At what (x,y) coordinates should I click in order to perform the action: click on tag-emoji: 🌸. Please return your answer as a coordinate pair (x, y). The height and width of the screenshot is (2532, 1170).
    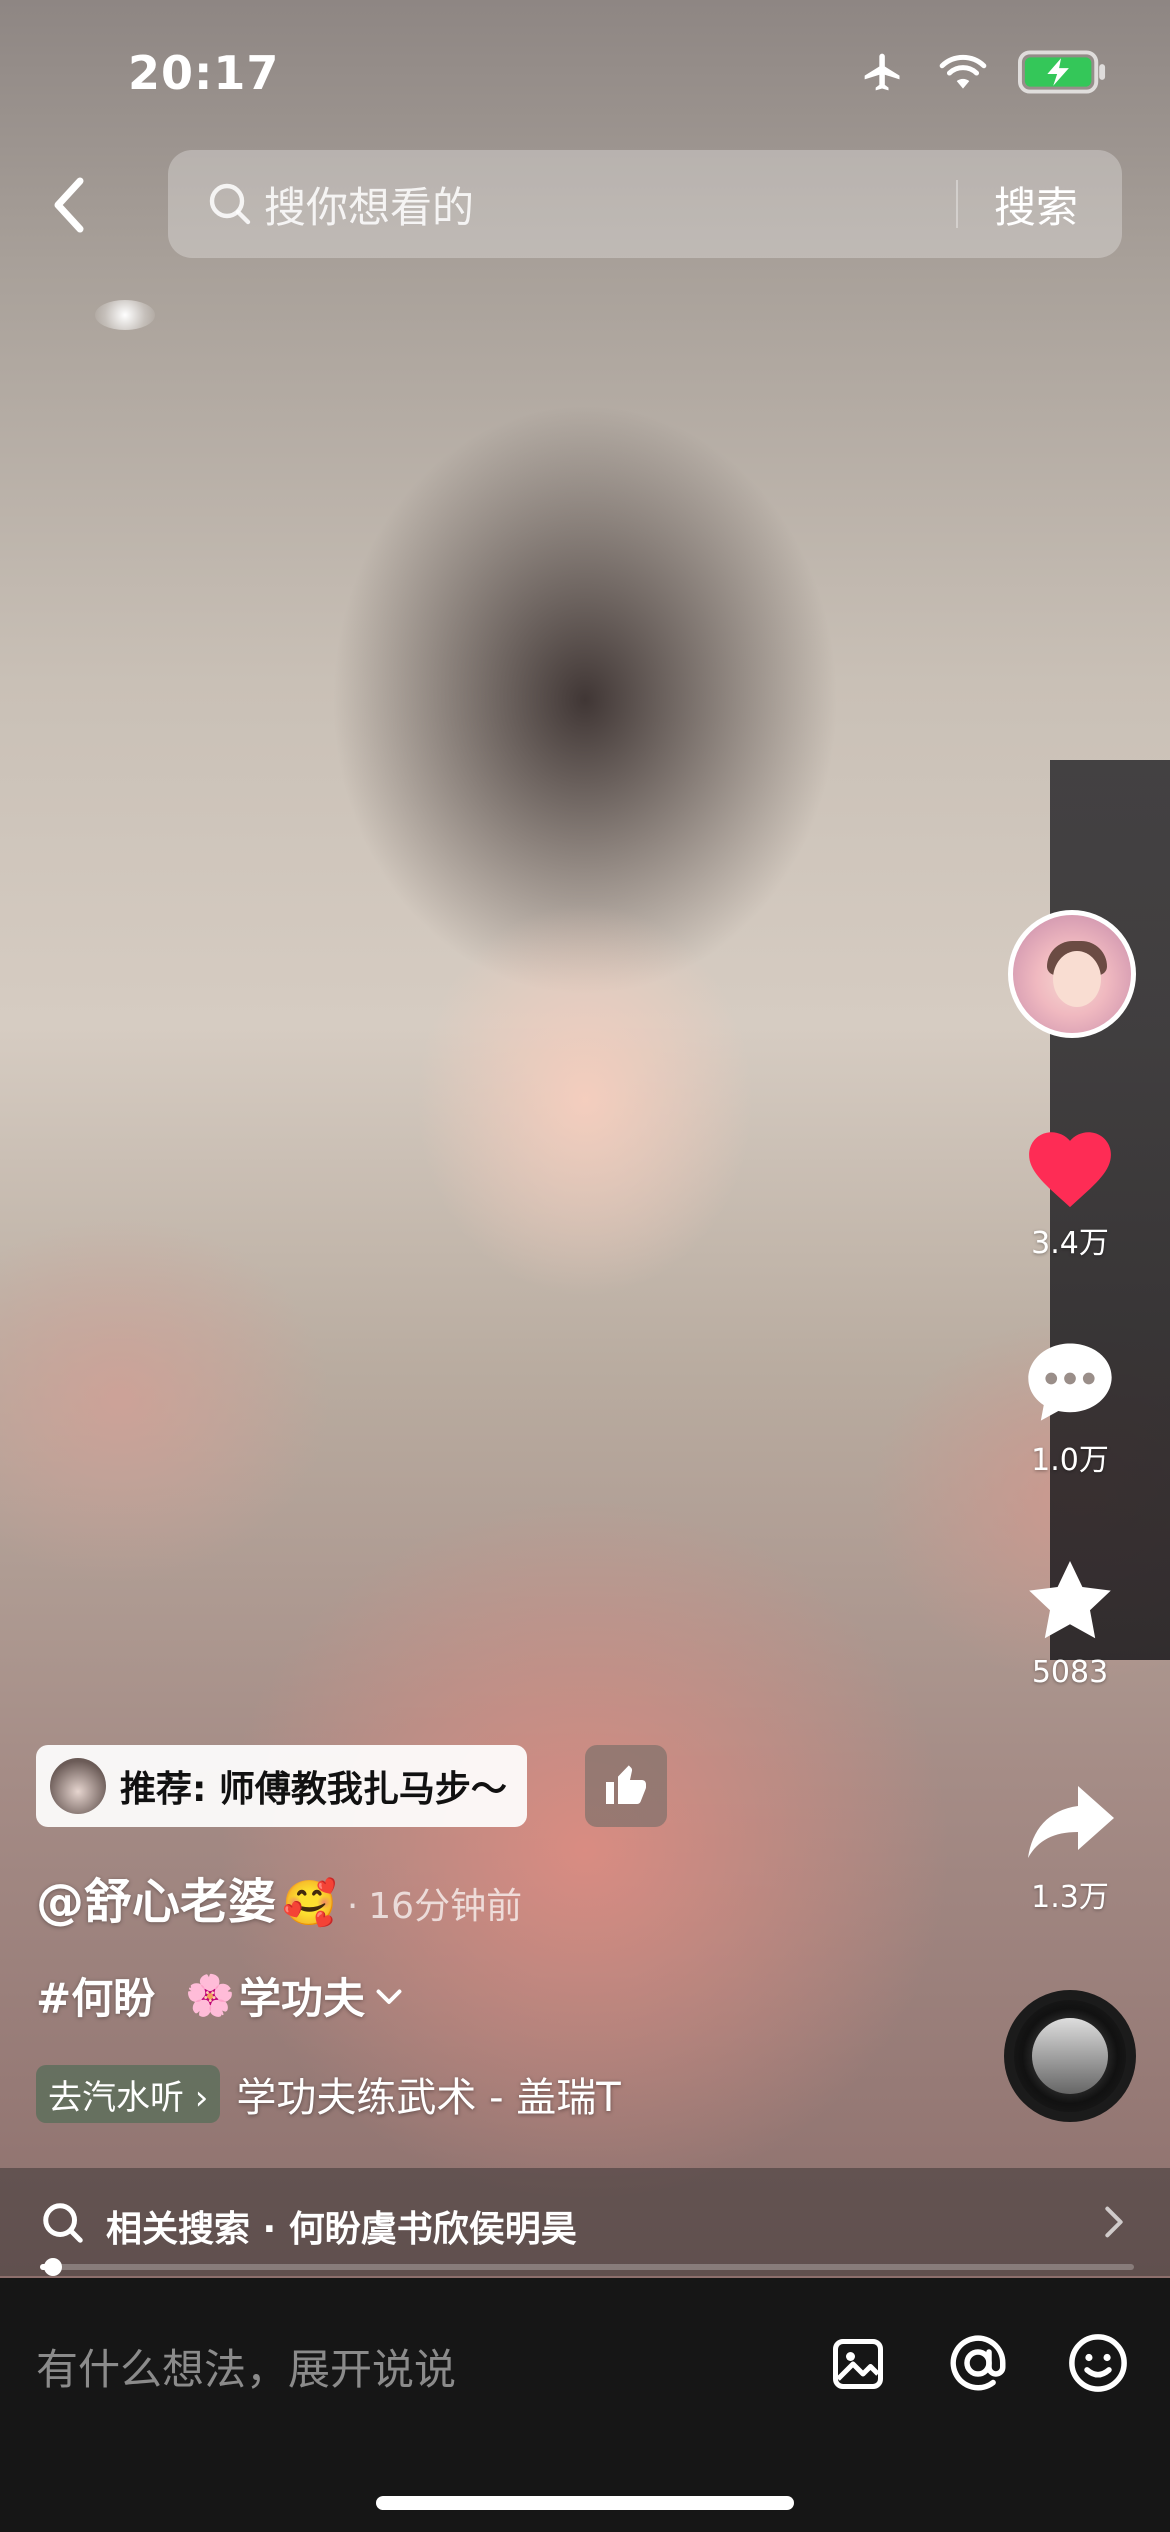
    Looking at the image, I should click on (210, 1996).